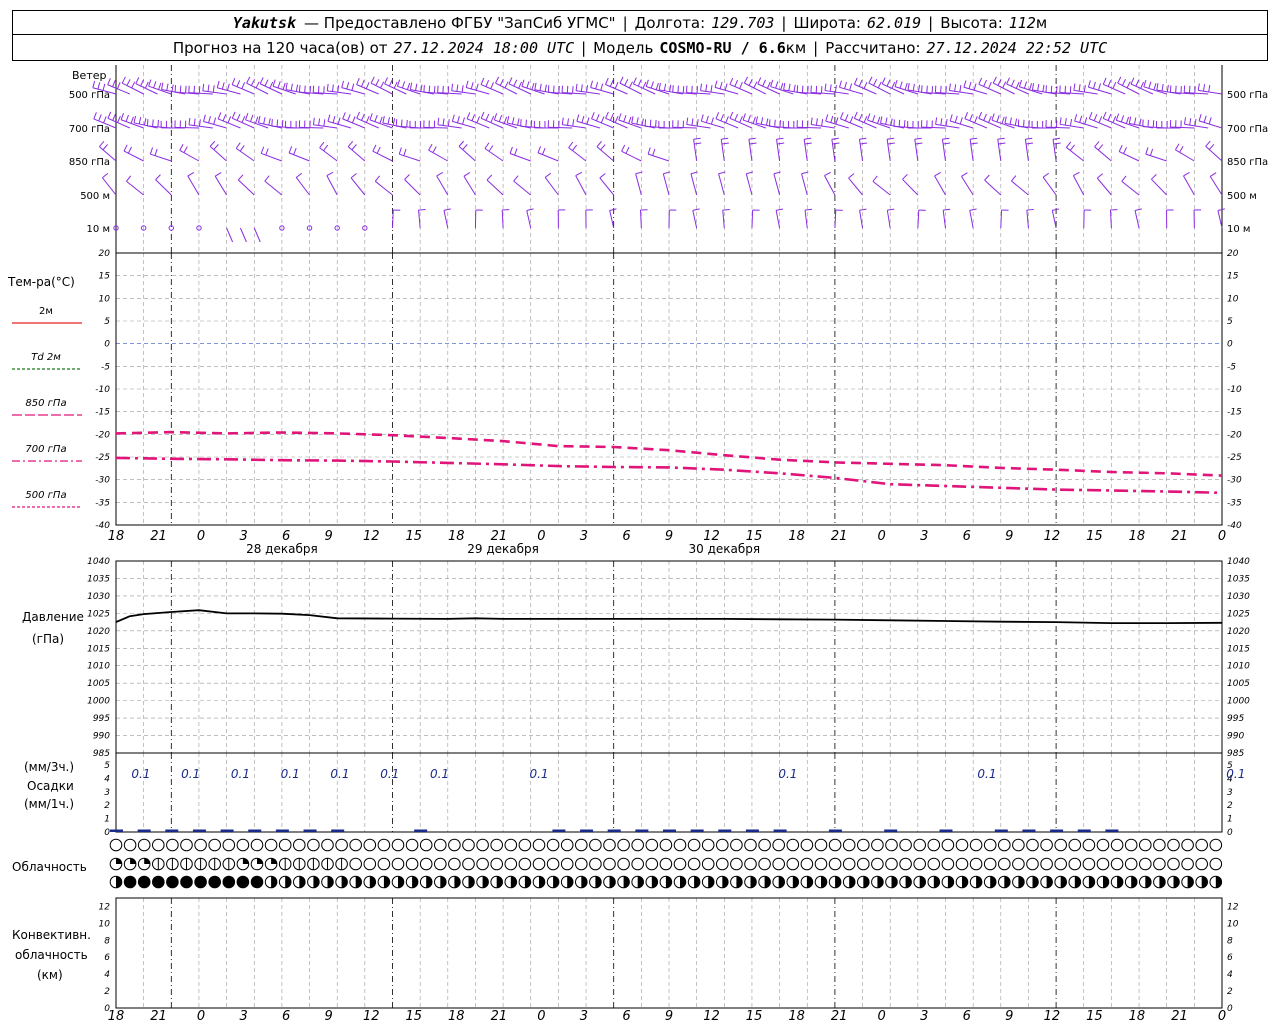 The height and width of the screenshot is (1024, 1280). What do you see at coordinates (101, 737) in the screenshot?
I see `pressure-ytick-left: 990` at bounding box center [101, 737].